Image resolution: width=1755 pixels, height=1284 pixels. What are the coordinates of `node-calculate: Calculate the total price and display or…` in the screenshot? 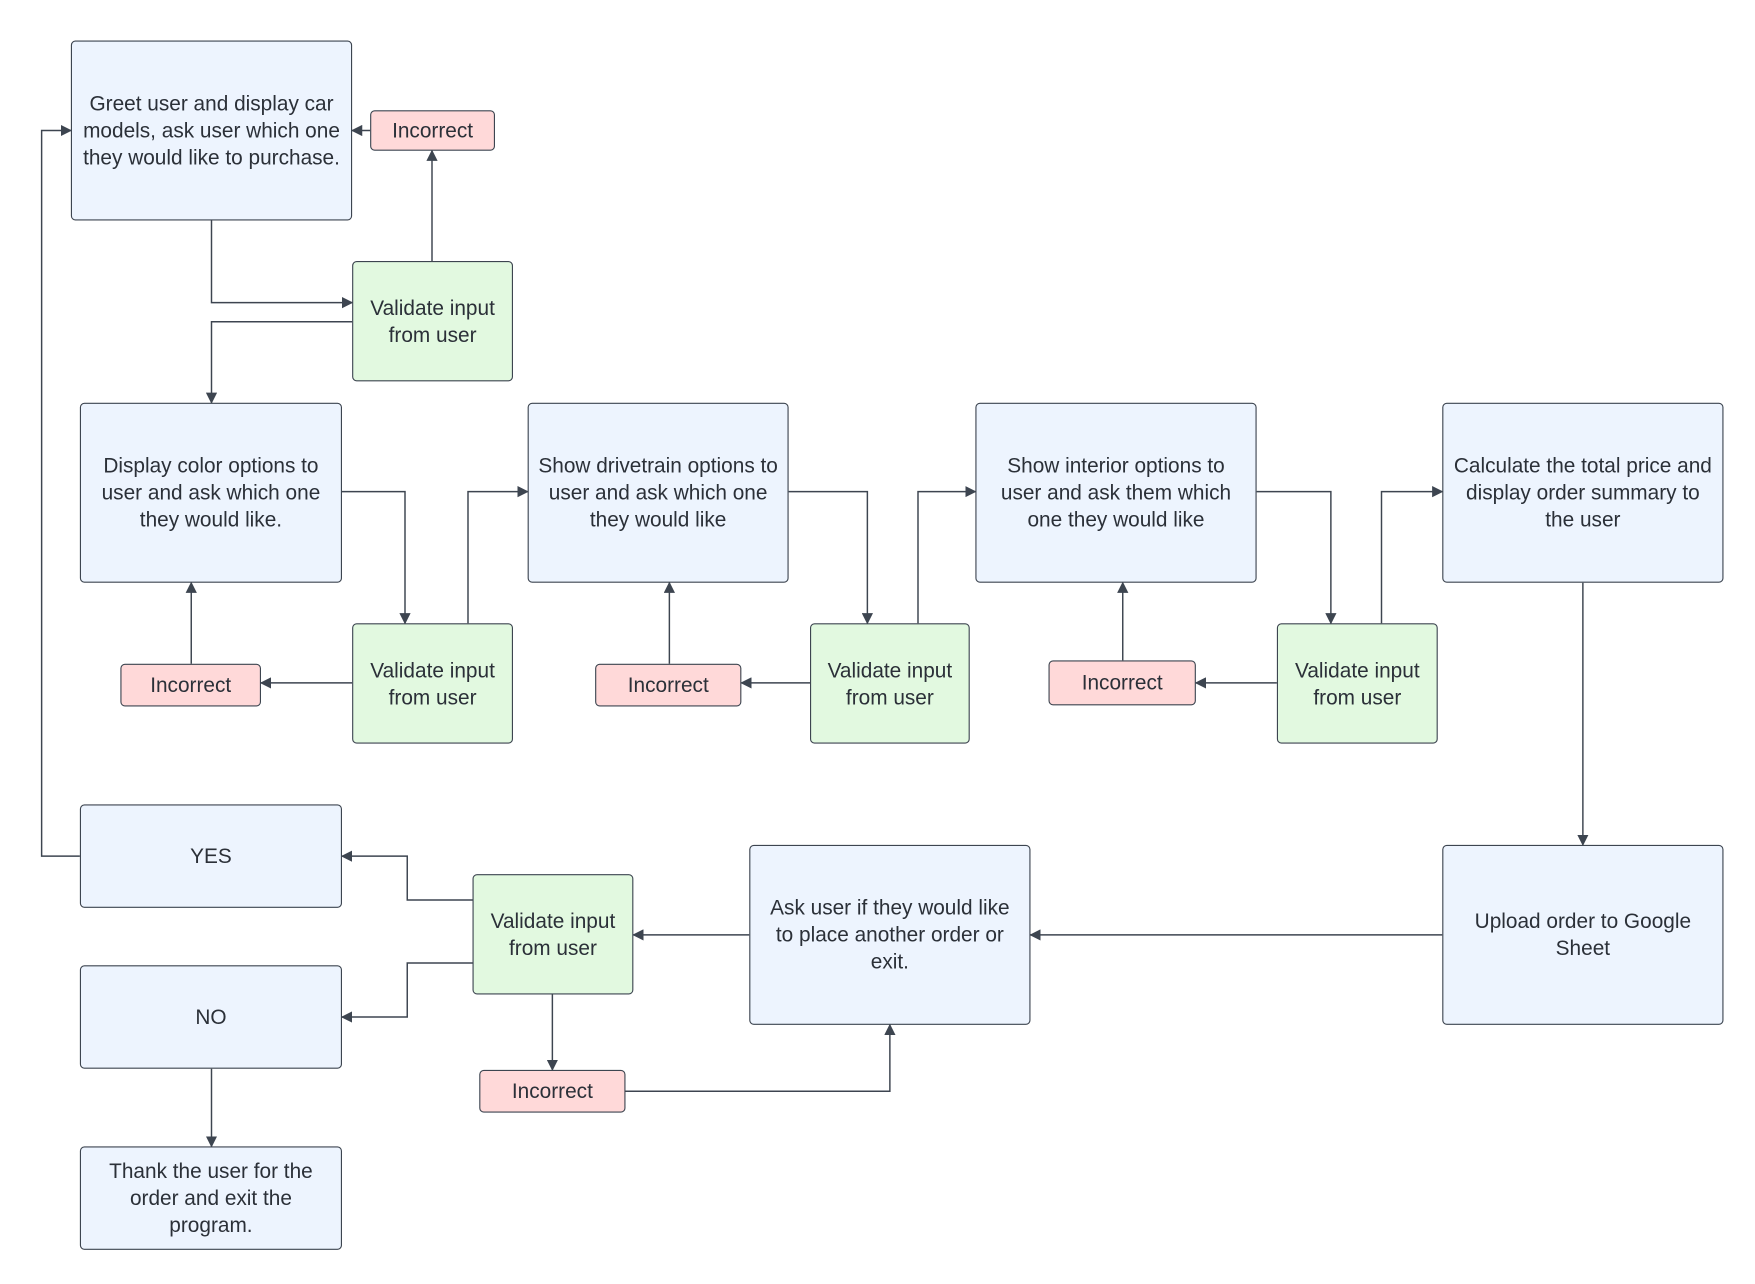 It's located at (1583, 492).